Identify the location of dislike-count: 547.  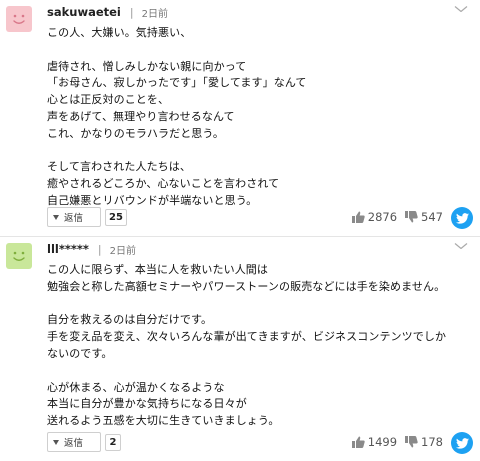
(432, 217).